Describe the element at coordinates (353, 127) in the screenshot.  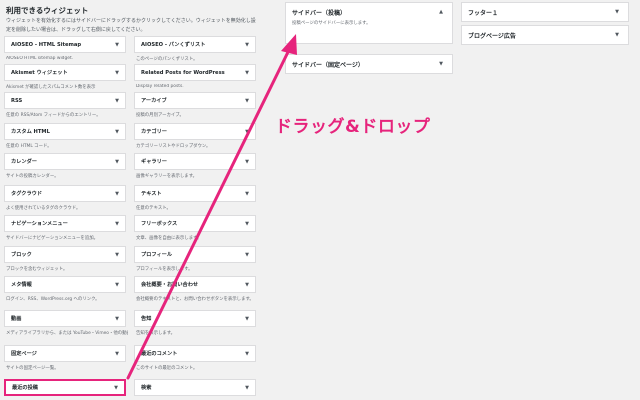
I see `drag-drop-annotation: ドラッグ&ドロップ` at that location.